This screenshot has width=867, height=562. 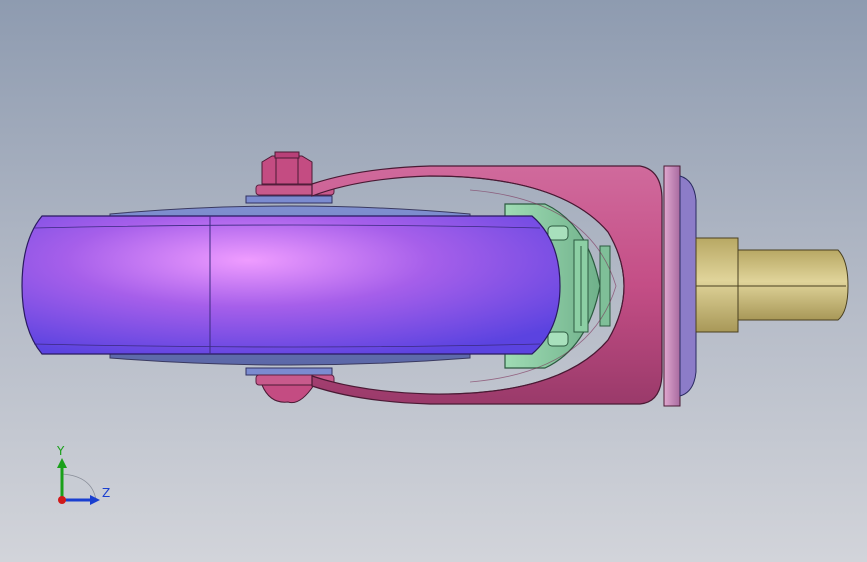 What do you see at coordinates (62, 500) in the screenshot?
I see `x-axis-dot` at bounding box center [62, 500].